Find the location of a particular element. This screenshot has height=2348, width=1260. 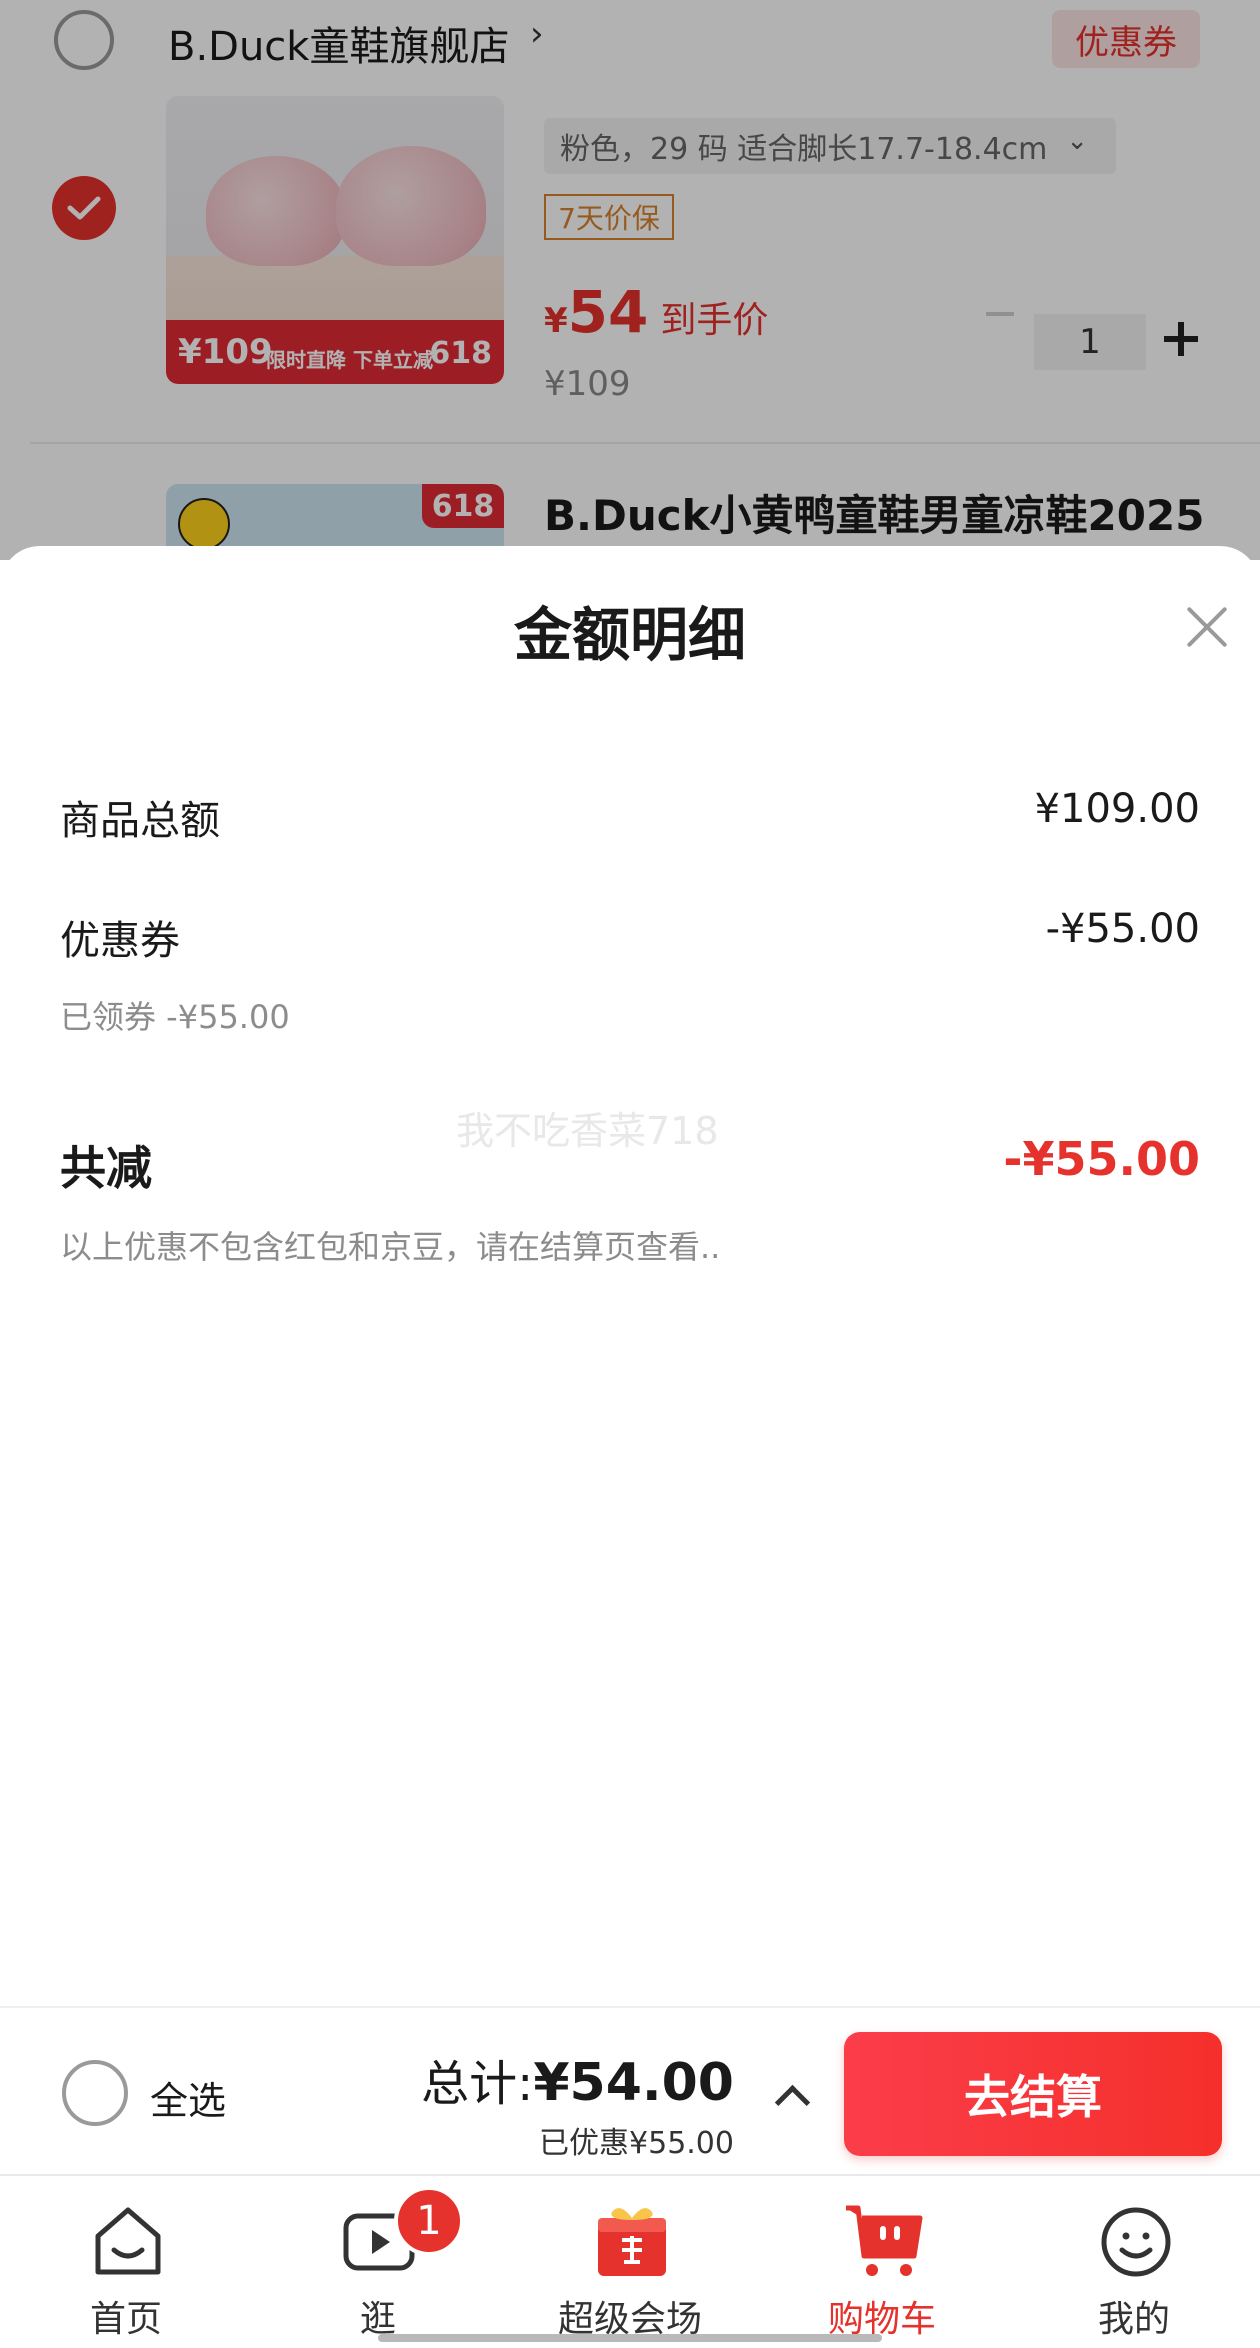

total-label: 总计: is located at coordinates (477, 2084).